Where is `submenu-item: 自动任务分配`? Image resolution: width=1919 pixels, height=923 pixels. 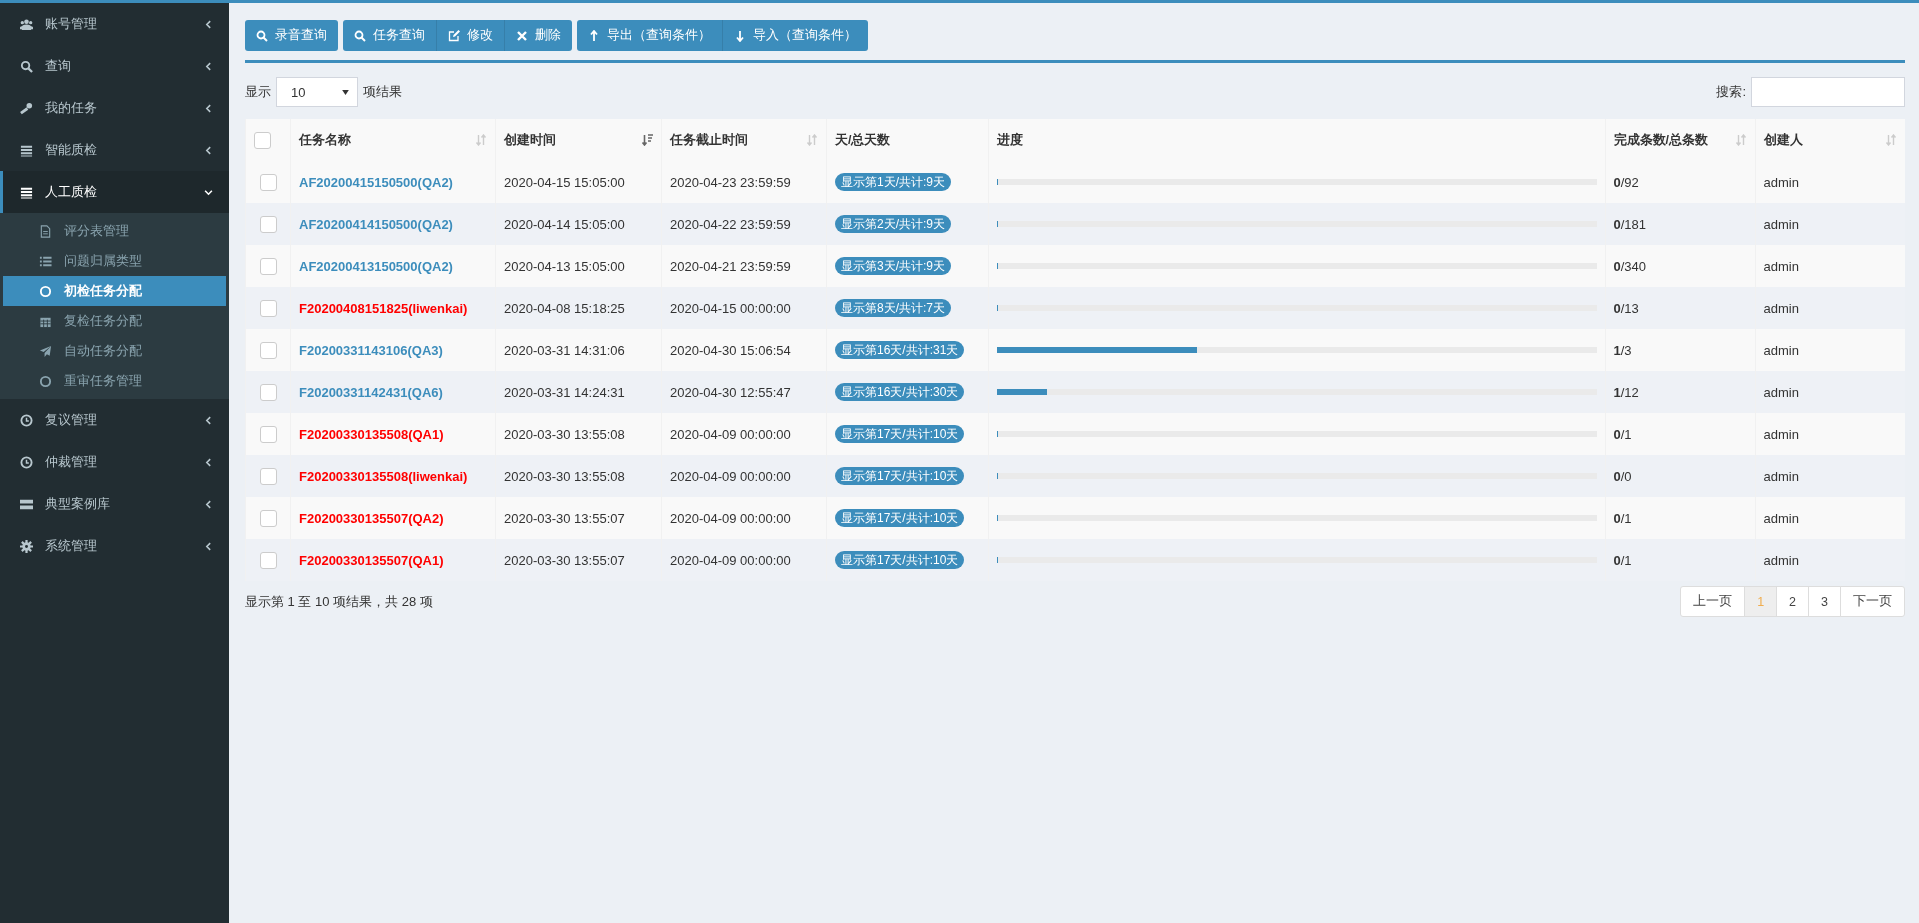
submenu-item: 自动任务分配 is located at coordinates (114, 351).